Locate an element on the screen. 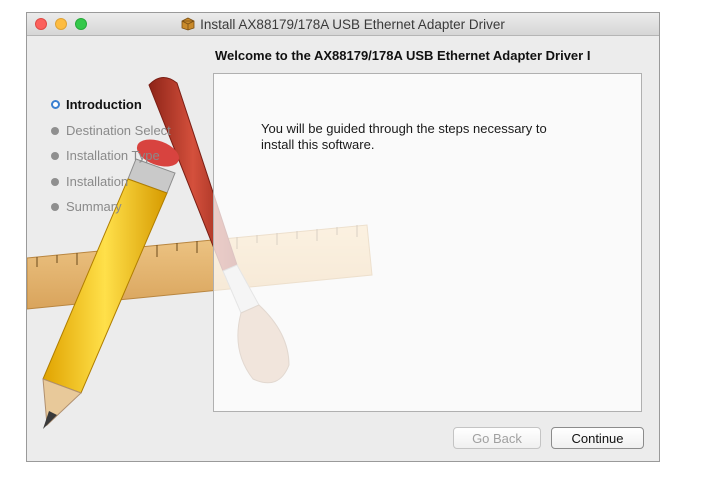 Image resolution: width=703 pixels, height=488 pixels. step-introduction: Introduction is located at coordinates (131, 110).